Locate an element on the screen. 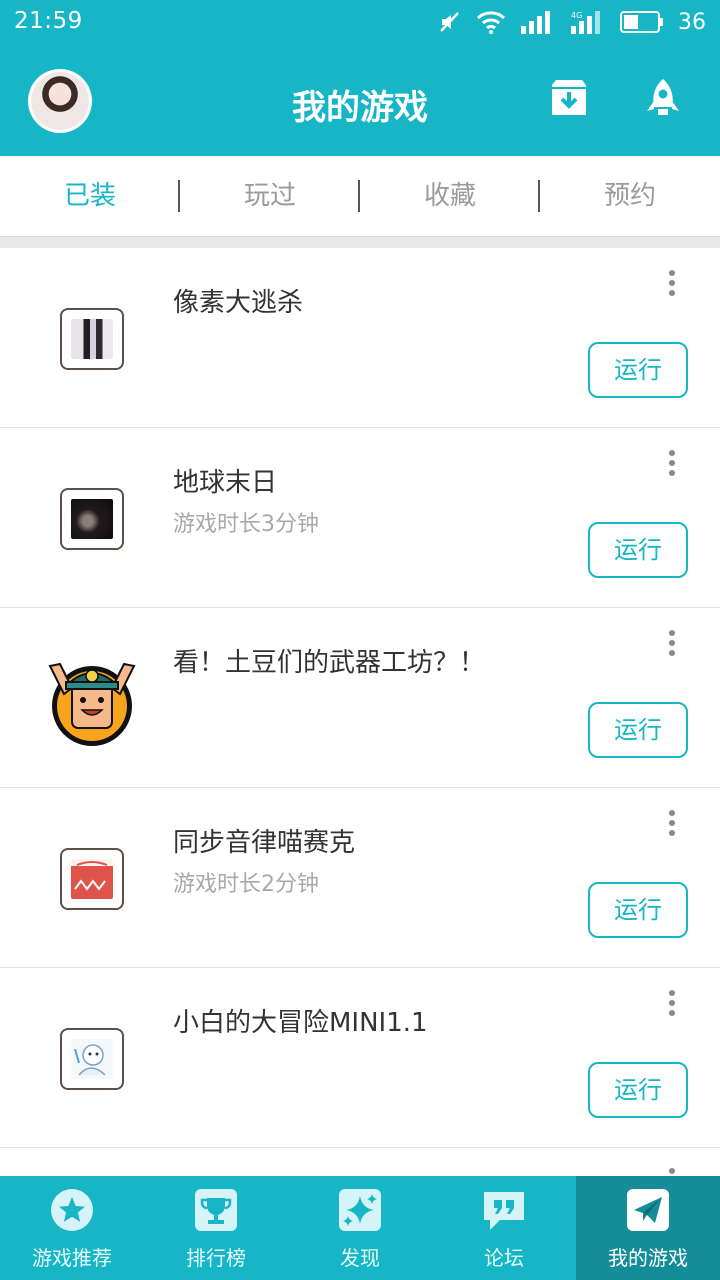  nav-label: 发现 is located at coordinates (360, 1258).